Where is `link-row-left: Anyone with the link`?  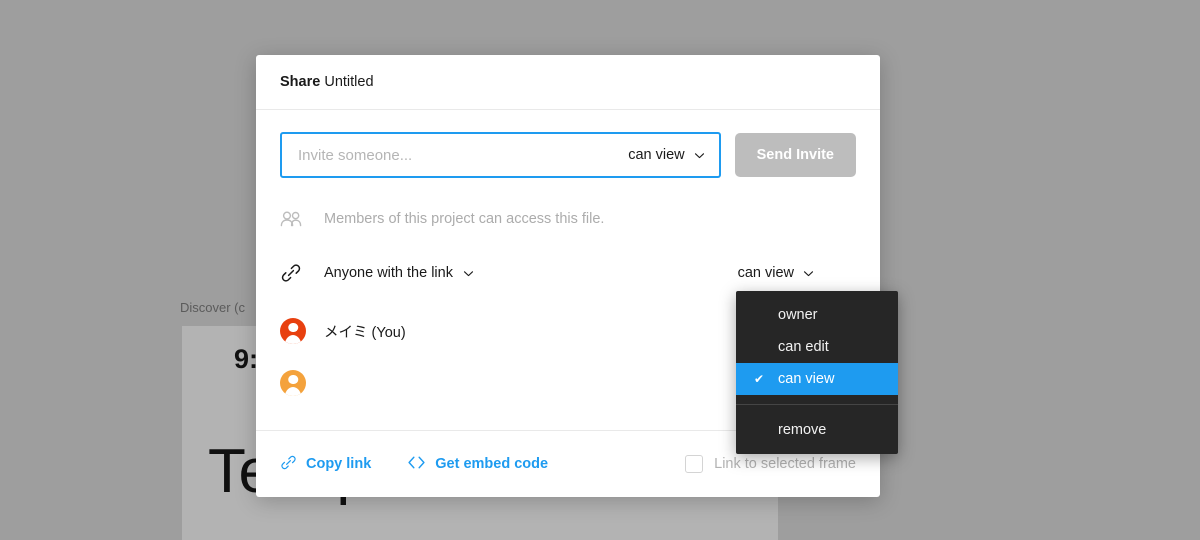
link-row-left: Anyone with the link is located at coordinates (500, 273).